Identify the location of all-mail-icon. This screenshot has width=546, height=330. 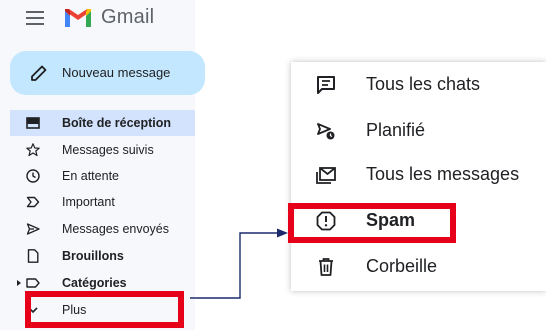
(326, 175).